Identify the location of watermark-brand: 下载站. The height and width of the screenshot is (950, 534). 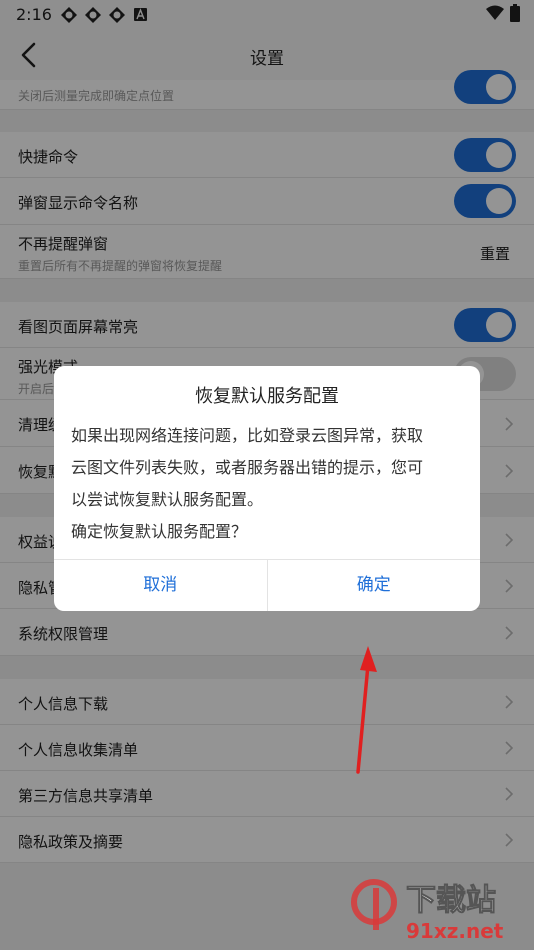
(451, 900).